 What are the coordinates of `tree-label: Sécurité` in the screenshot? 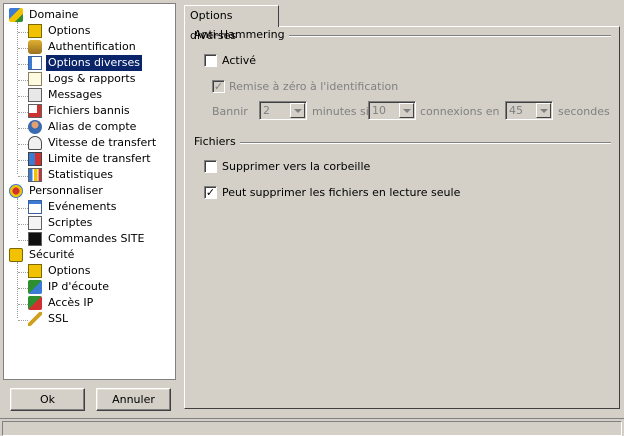 It's located at (52, 254).